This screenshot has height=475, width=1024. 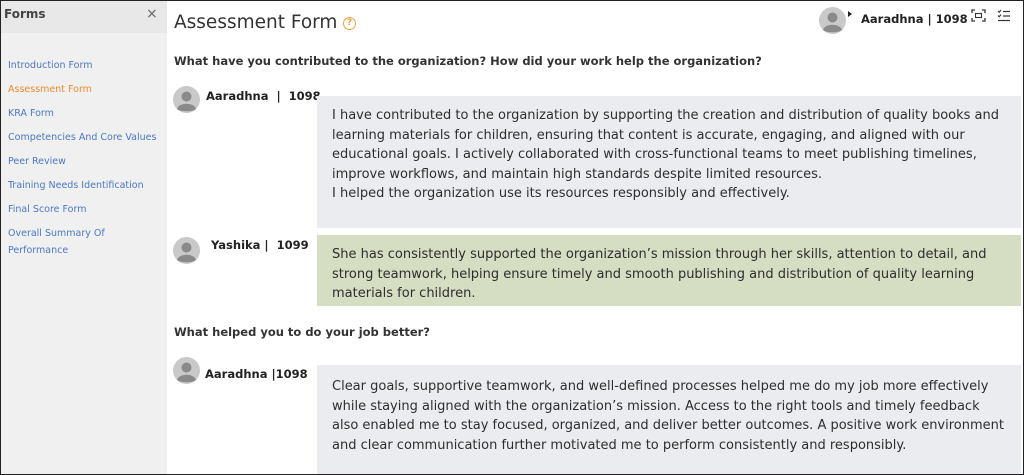 I want to click on sidebar-item-introduction-form: Introduction Form, so click(x=86, y=66).